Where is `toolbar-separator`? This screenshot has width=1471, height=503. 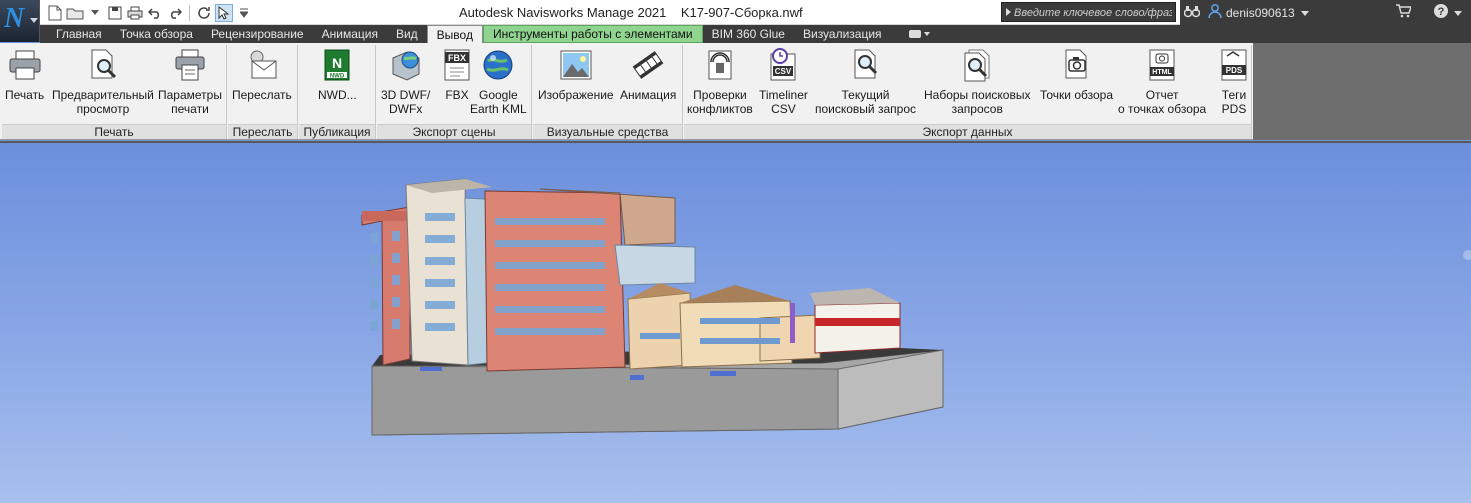
toolbar-separator is located at coordinates (189, 13).